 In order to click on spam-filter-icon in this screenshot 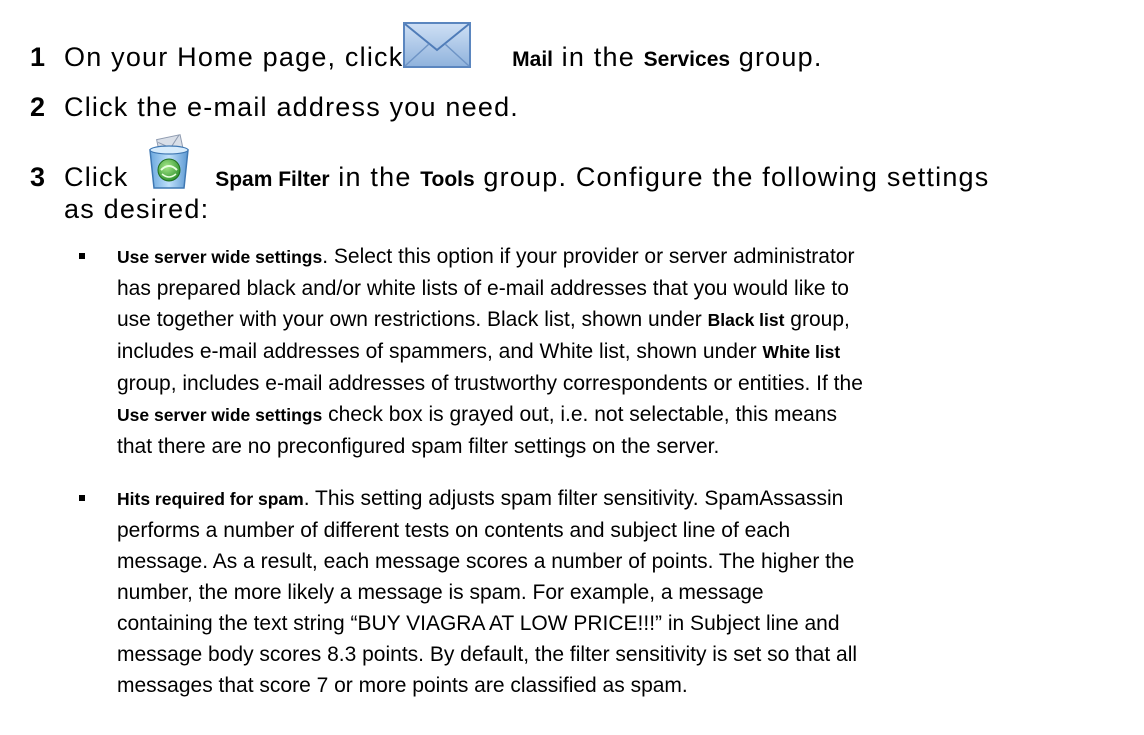, I will do `click(169, 161)`.